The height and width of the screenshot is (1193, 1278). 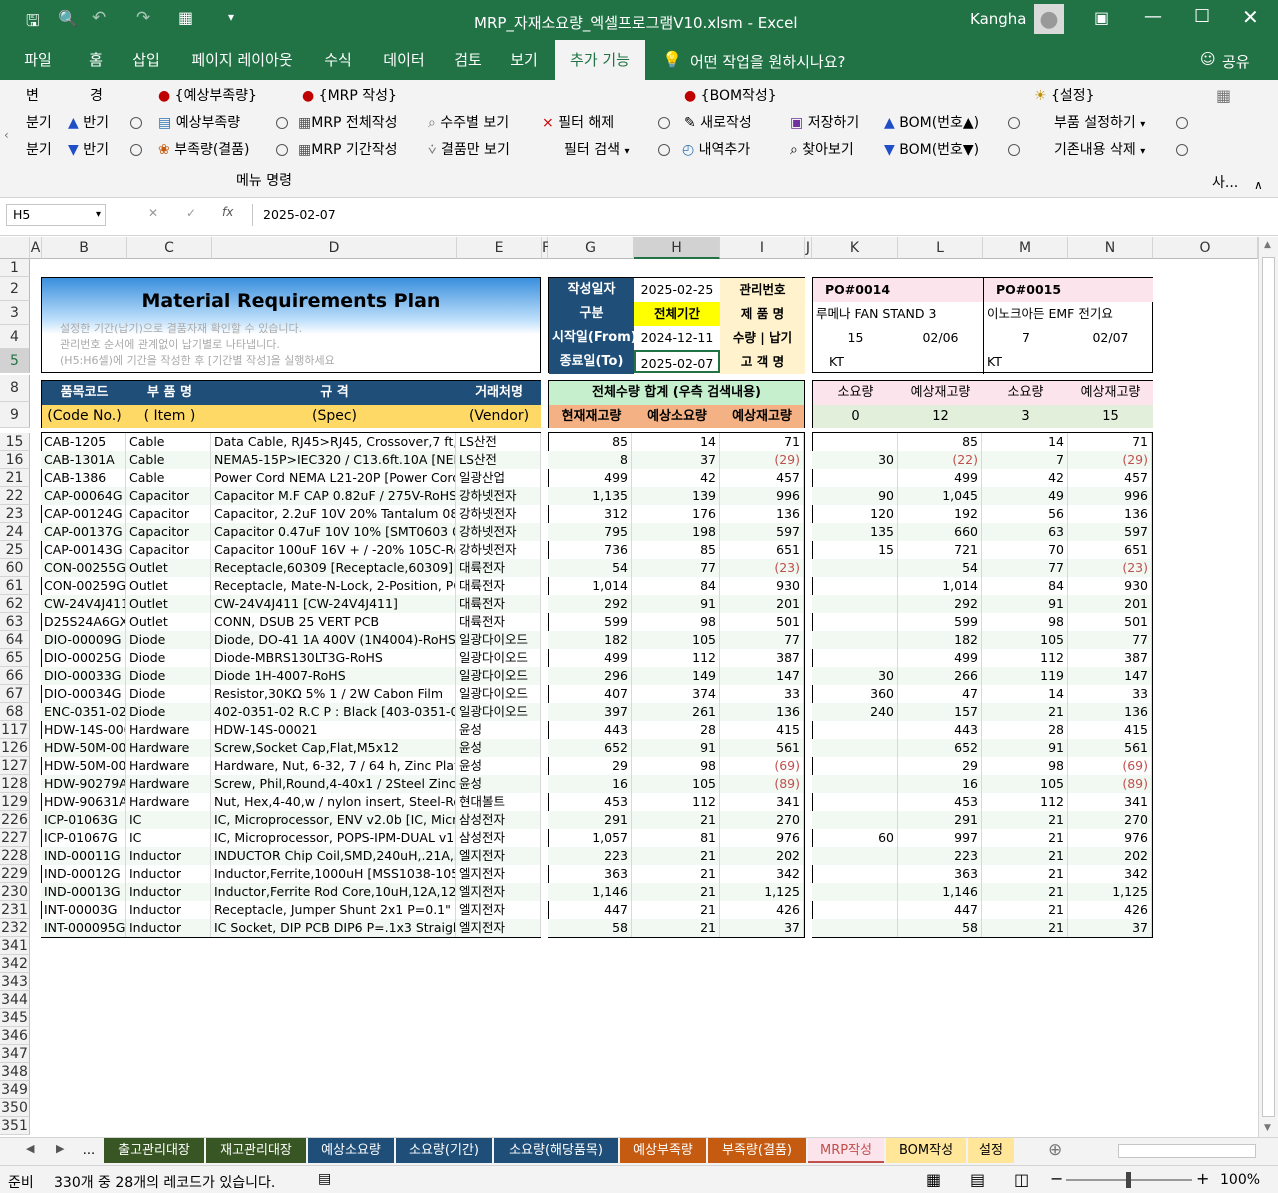 I want to click on cell-l: 16, so click(x=940, y=784).